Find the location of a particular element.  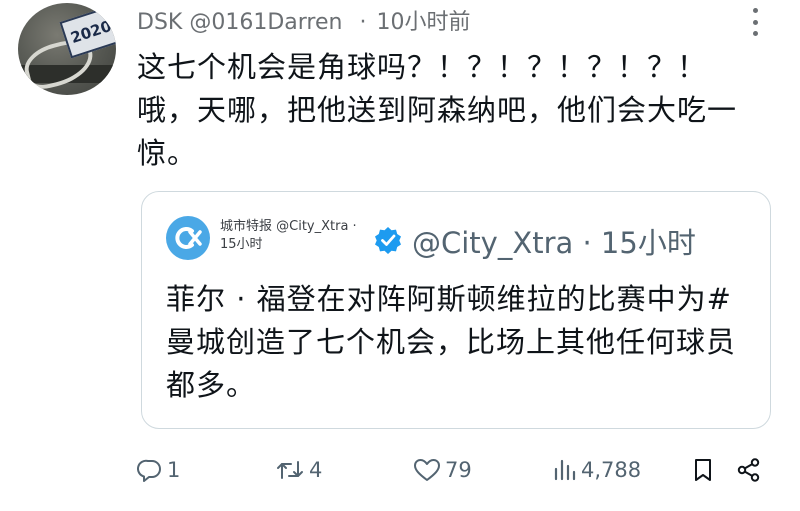

like-count: 79 is located at coordinates (458, 470).